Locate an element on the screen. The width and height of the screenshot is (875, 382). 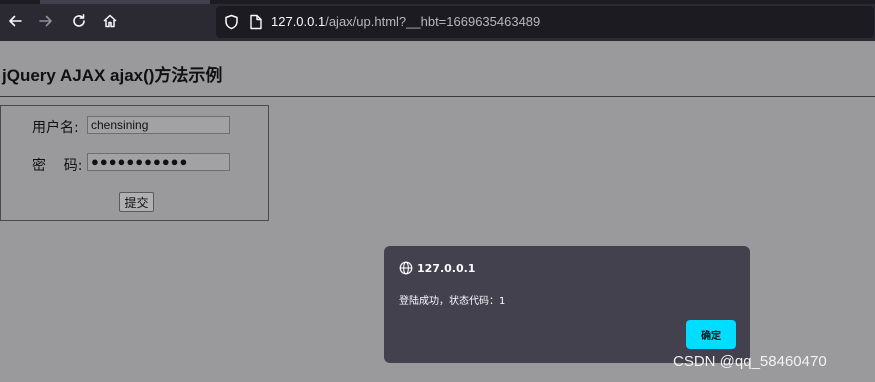
username-label: 用户名: is located at coordinates (55, 128).